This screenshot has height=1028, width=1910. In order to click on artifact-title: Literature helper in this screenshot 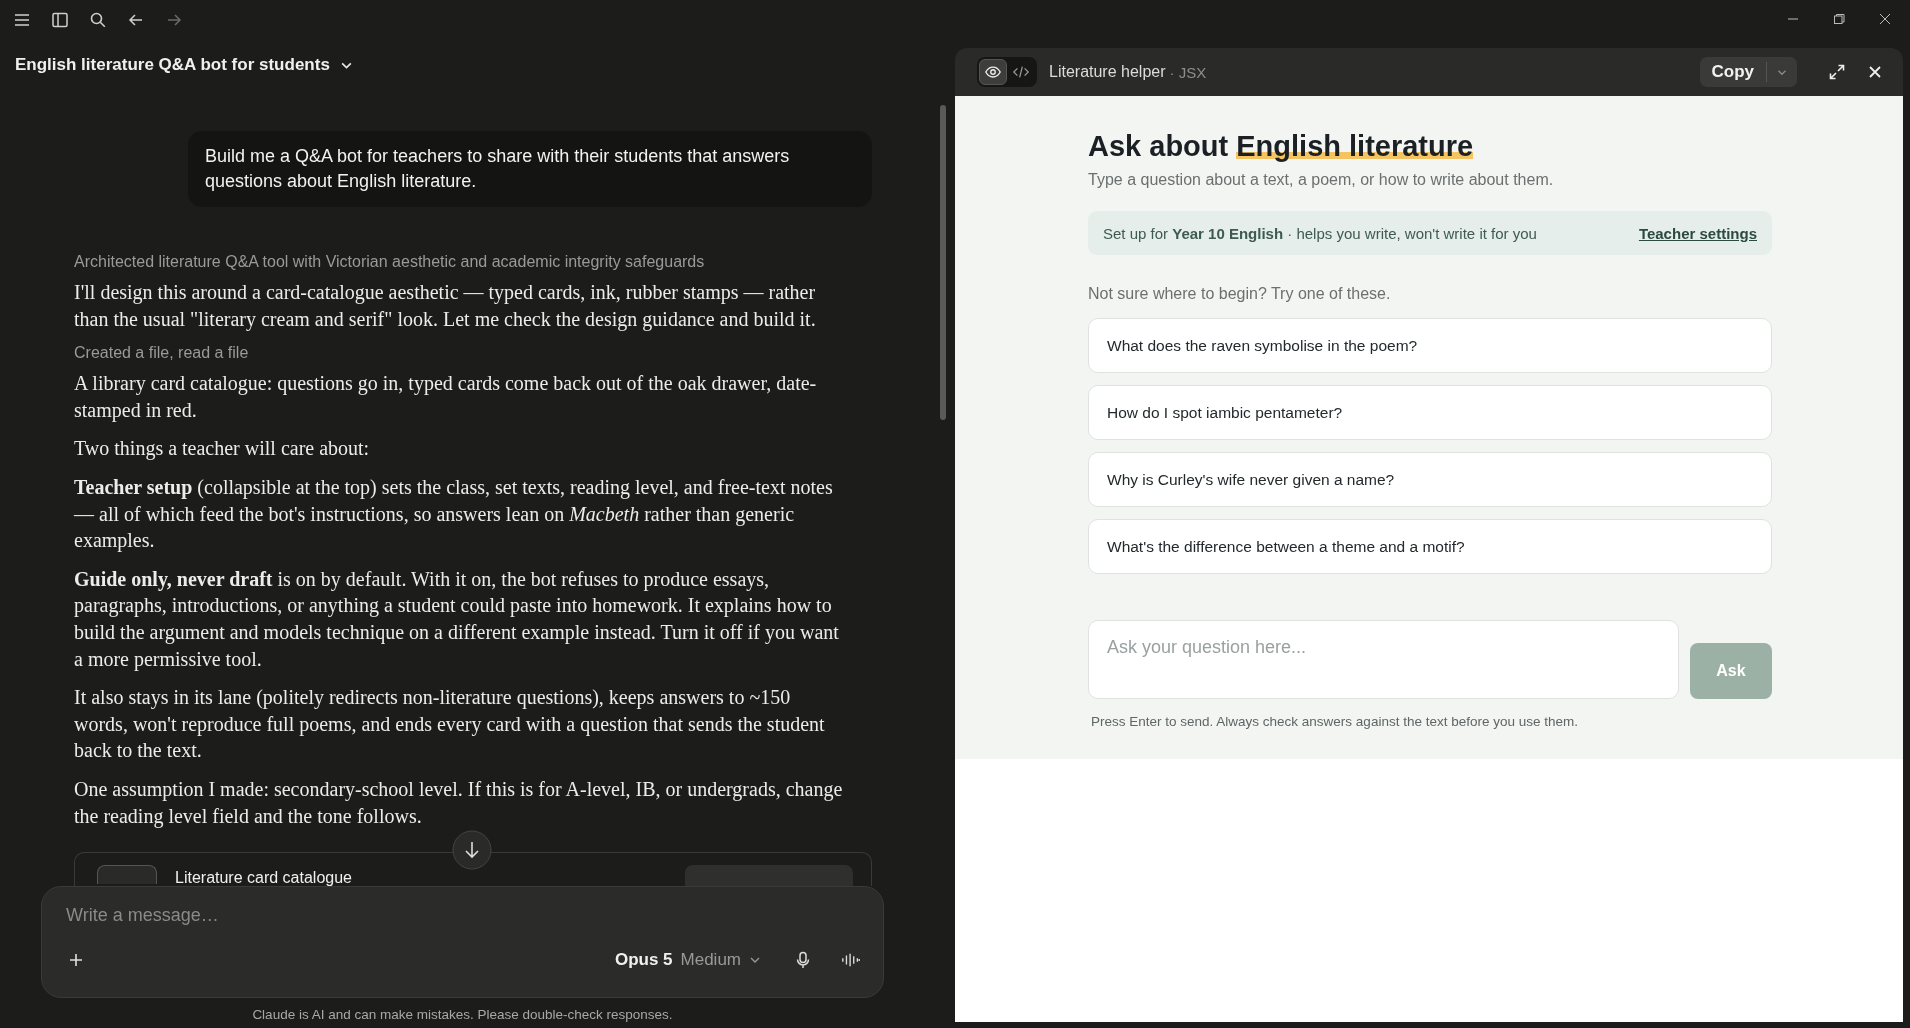, I will do `click(1107, 72)`.